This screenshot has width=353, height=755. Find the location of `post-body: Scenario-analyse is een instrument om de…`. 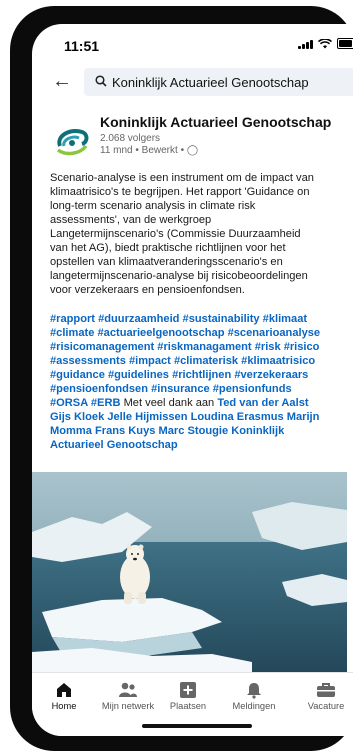

post-body: Scenario-analyse is een instrument om de… is located at coordinates (201, 234).